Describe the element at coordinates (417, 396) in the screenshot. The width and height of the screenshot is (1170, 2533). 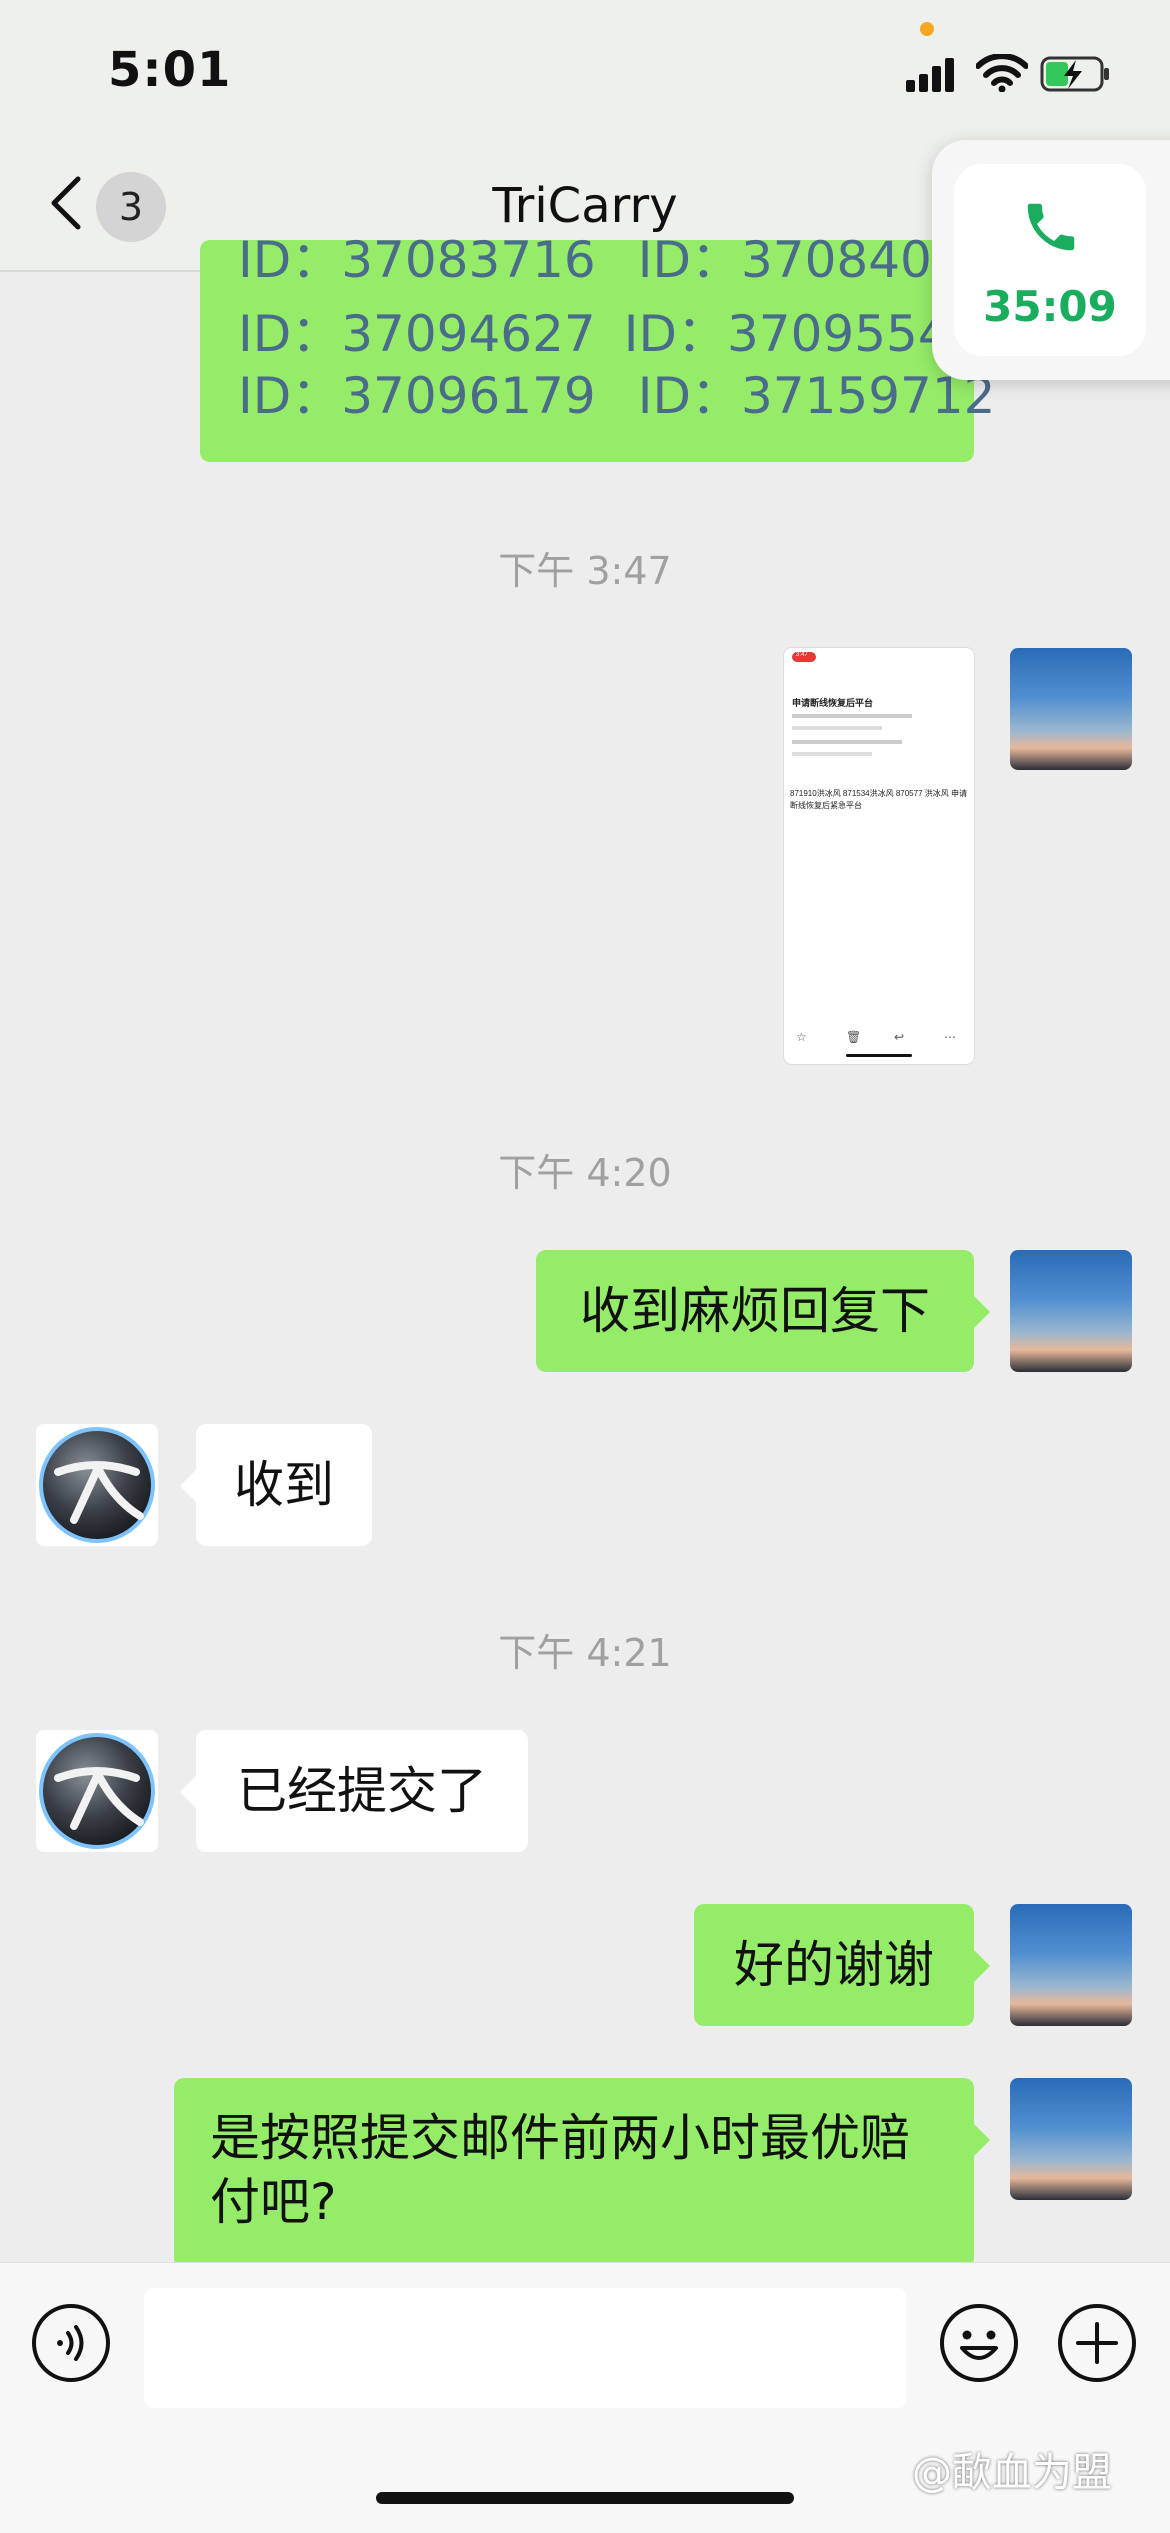
I see `id-item: ID：37096179` at that location.